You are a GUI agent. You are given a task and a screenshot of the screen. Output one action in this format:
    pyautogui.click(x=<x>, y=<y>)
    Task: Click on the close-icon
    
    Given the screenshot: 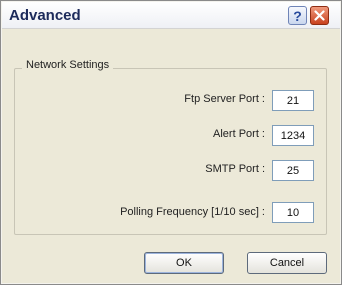 What is the action you would take?
    pyautogui.click(x=319, y=15)
    